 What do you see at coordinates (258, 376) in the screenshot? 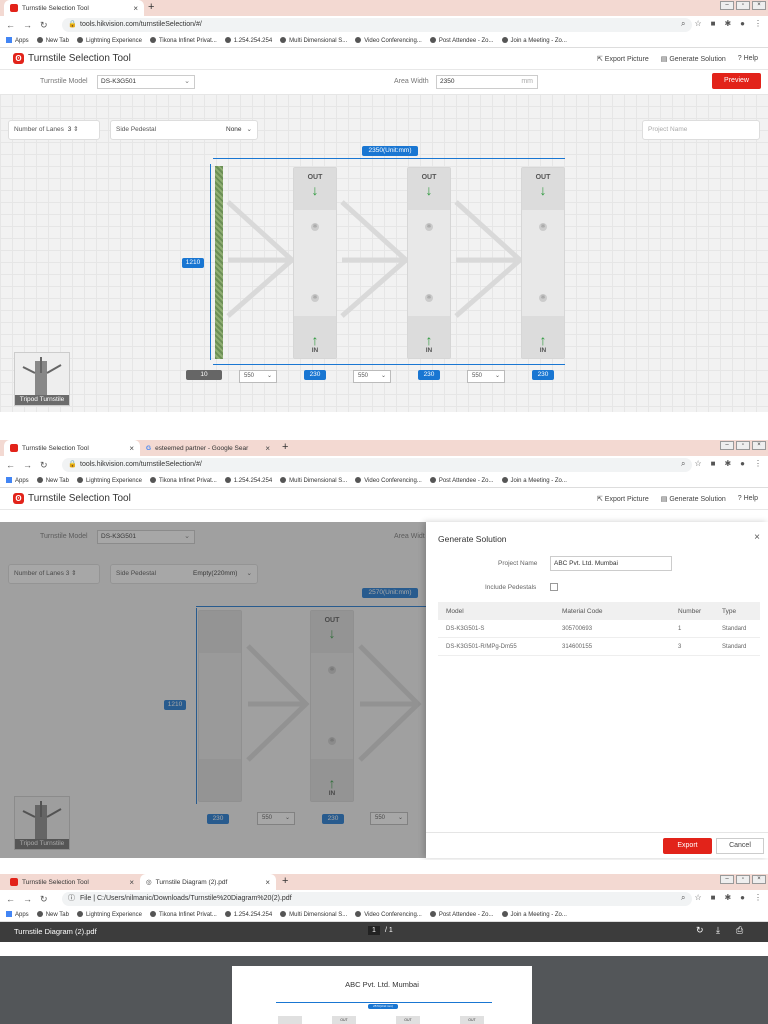
I see `lane-width-select-1: 550 ⌄` at bounding box center [258, 376].